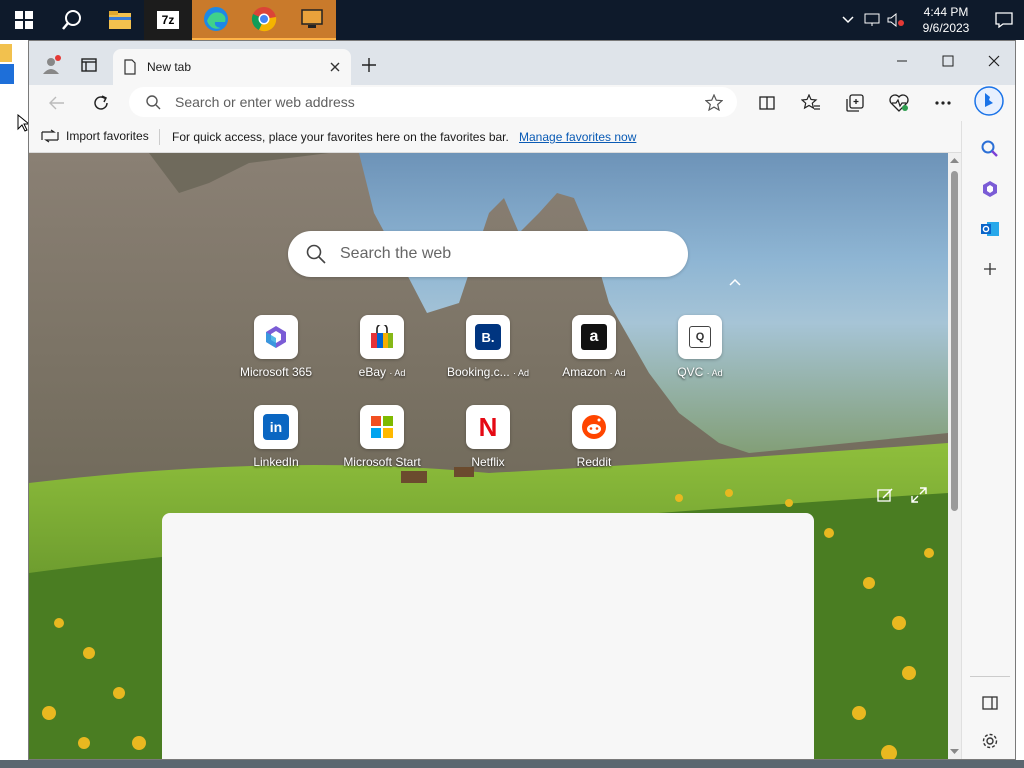 The width and height of the screenshot is (1024, 768). I want to click on close-icon, so click(994, 61).